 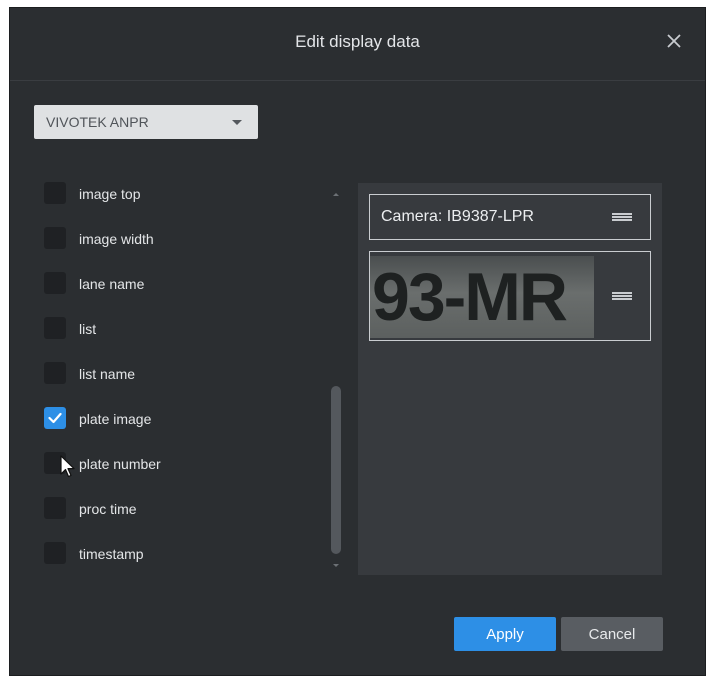 I want to click on apply-button: Apply, so click(x=505, y=634).